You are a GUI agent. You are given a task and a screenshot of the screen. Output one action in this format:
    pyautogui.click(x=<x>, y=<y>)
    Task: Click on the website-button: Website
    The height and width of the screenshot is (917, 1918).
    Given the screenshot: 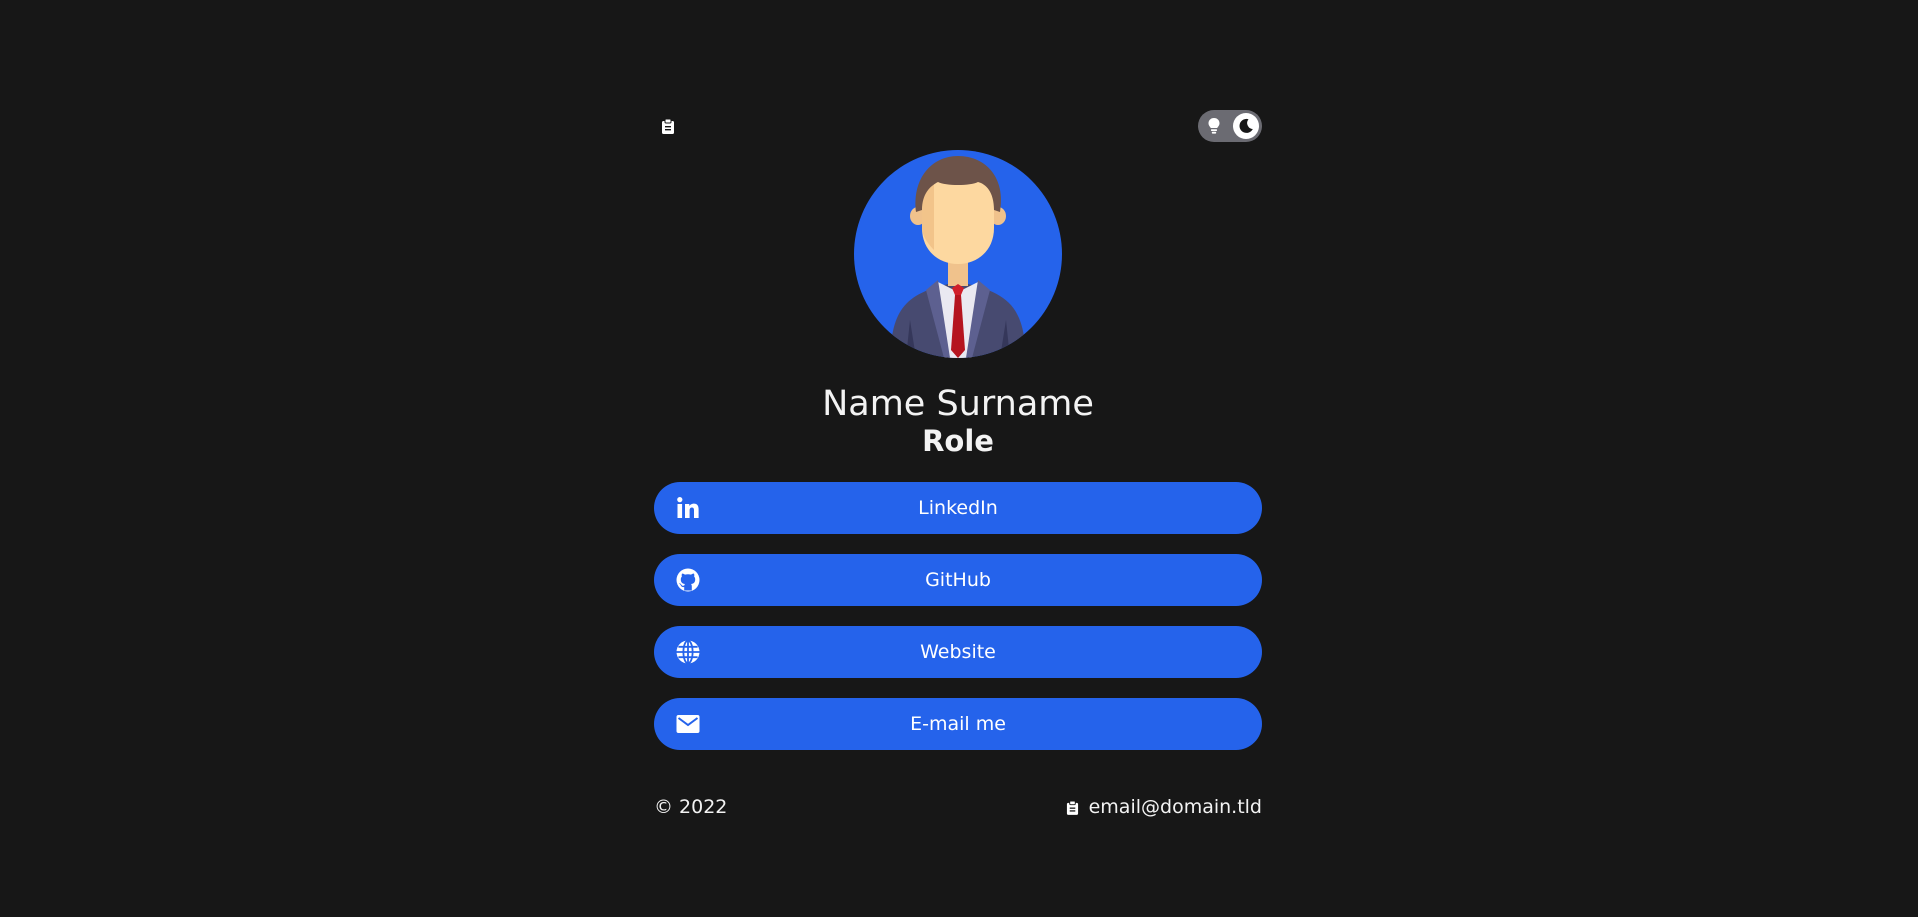 What is the action you would take?
    pyautogui.click(x=958, y=652)
    